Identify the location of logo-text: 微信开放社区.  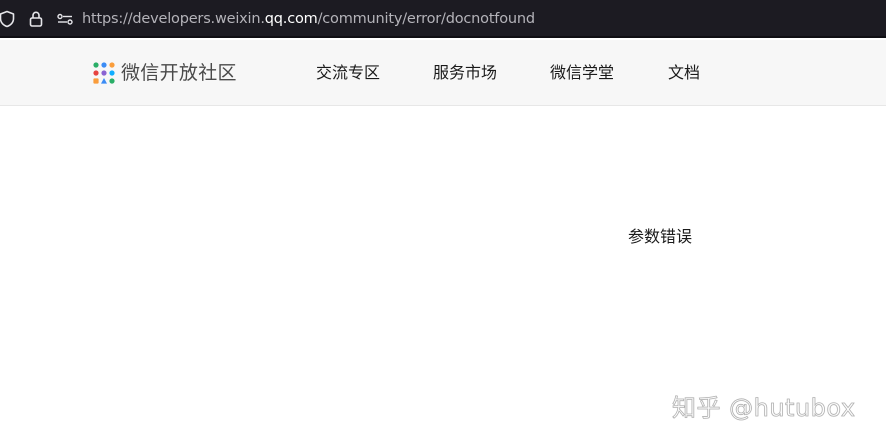
(179, 73).